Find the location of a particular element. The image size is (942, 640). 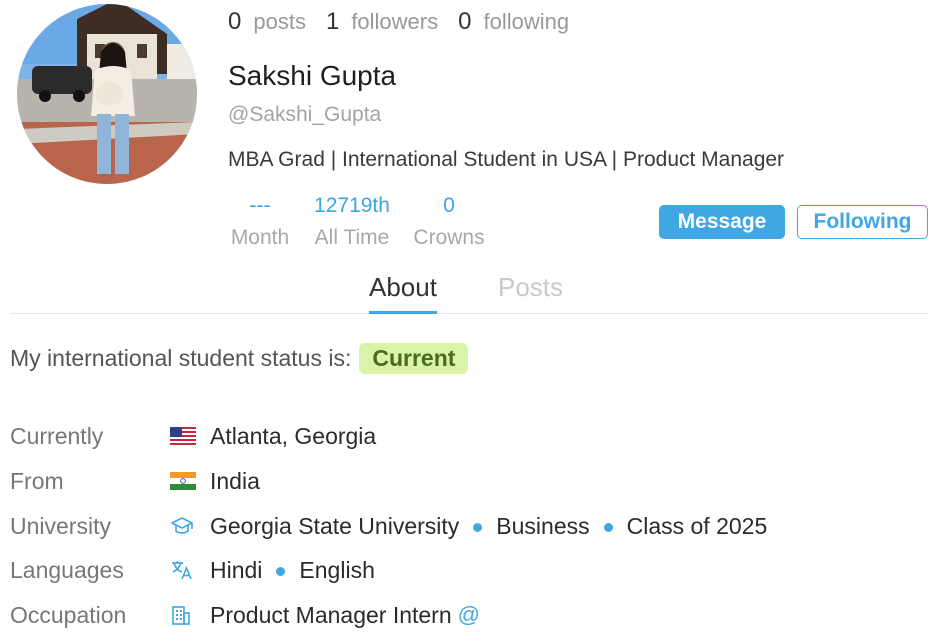

tab-about: About is located at coordinates (403, 293).